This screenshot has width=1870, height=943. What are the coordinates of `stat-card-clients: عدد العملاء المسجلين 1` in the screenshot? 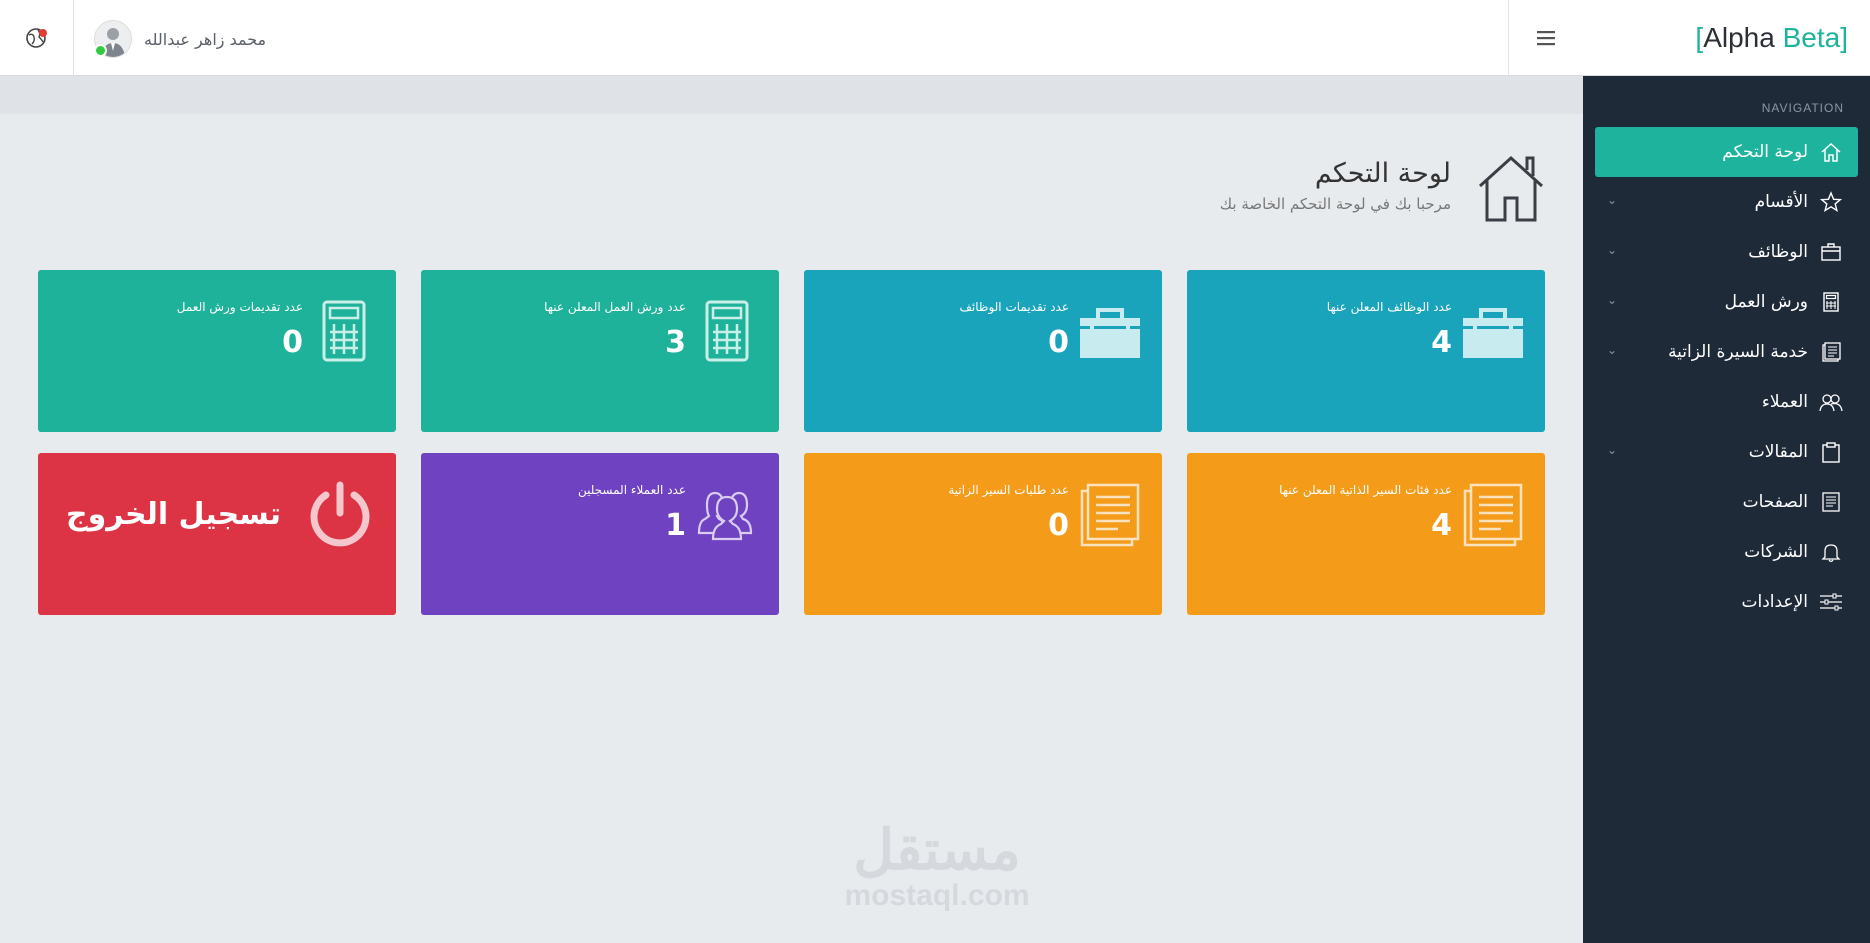 It's located at (600, 534).